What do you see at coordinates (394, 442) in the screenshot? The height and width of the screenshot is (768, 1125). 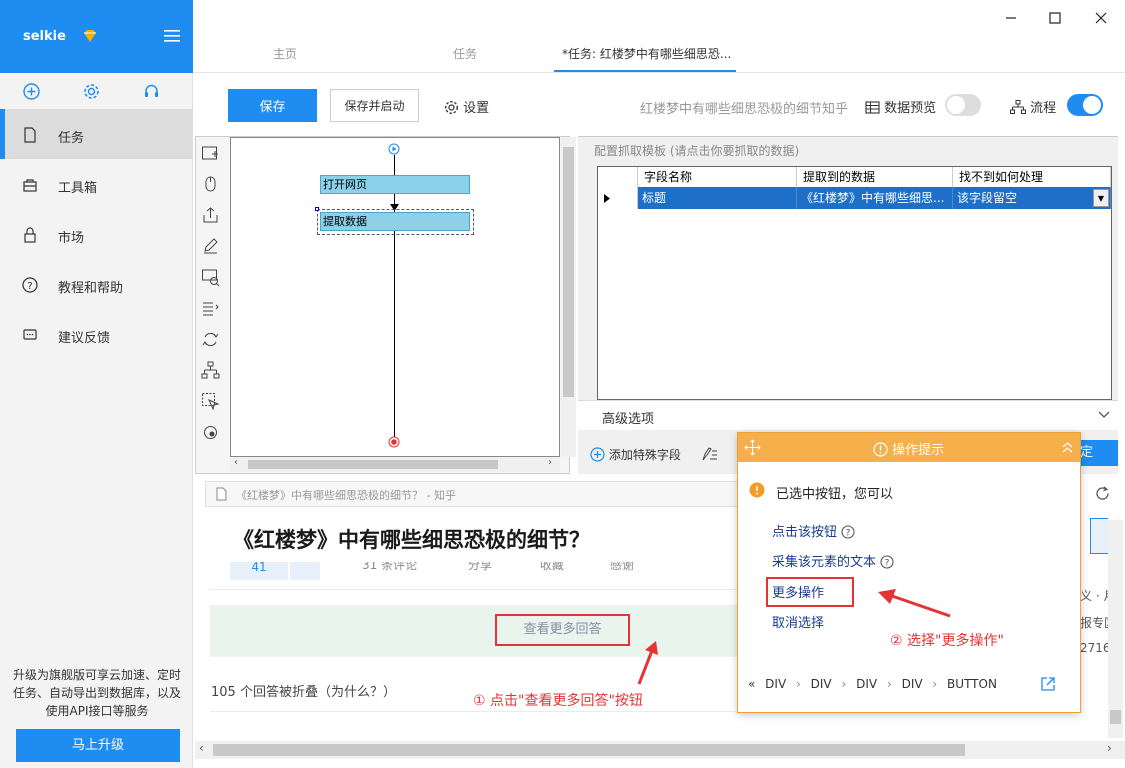 I see `flow-end-icon` at bounding box center [394, 442].